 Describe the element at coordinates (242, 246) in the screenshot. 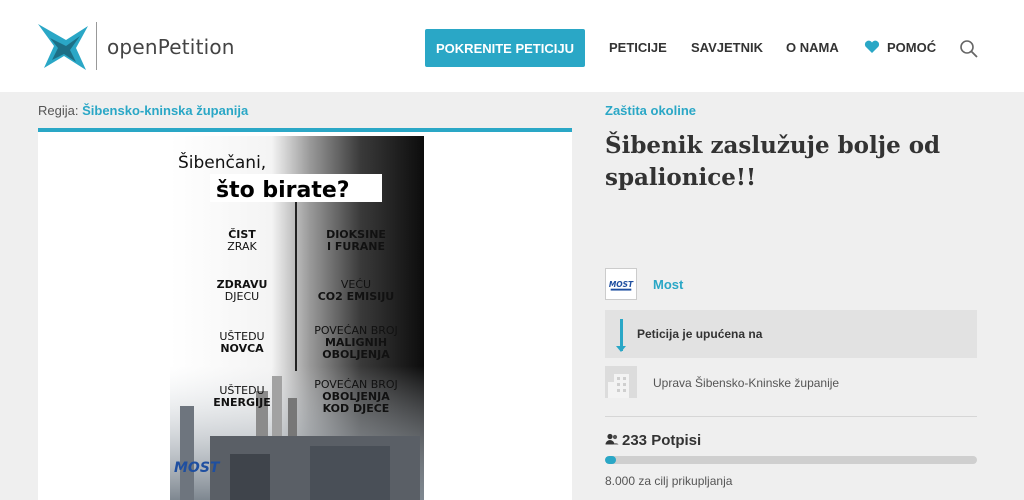

I see `poster-left-0b: ZRAK` at that location.